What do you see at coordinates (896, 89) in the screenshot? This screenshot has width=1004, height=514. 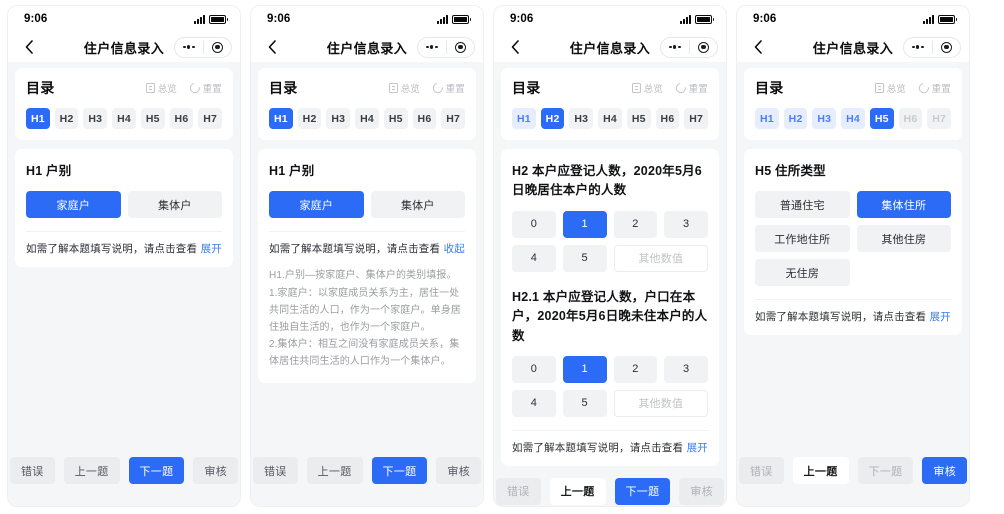 I see `overview-label: 总览` at bounding box center [896, 89].